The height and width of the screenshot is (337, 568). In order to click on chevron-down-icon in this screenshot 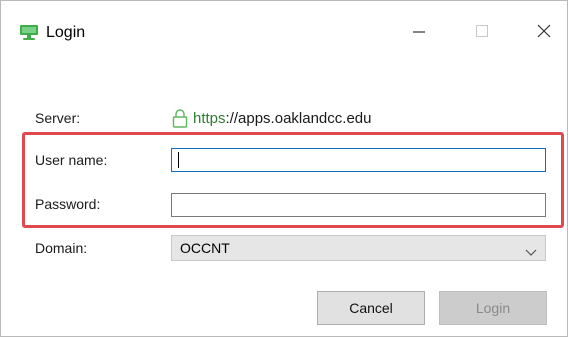, I will do `click(531, 250)`.